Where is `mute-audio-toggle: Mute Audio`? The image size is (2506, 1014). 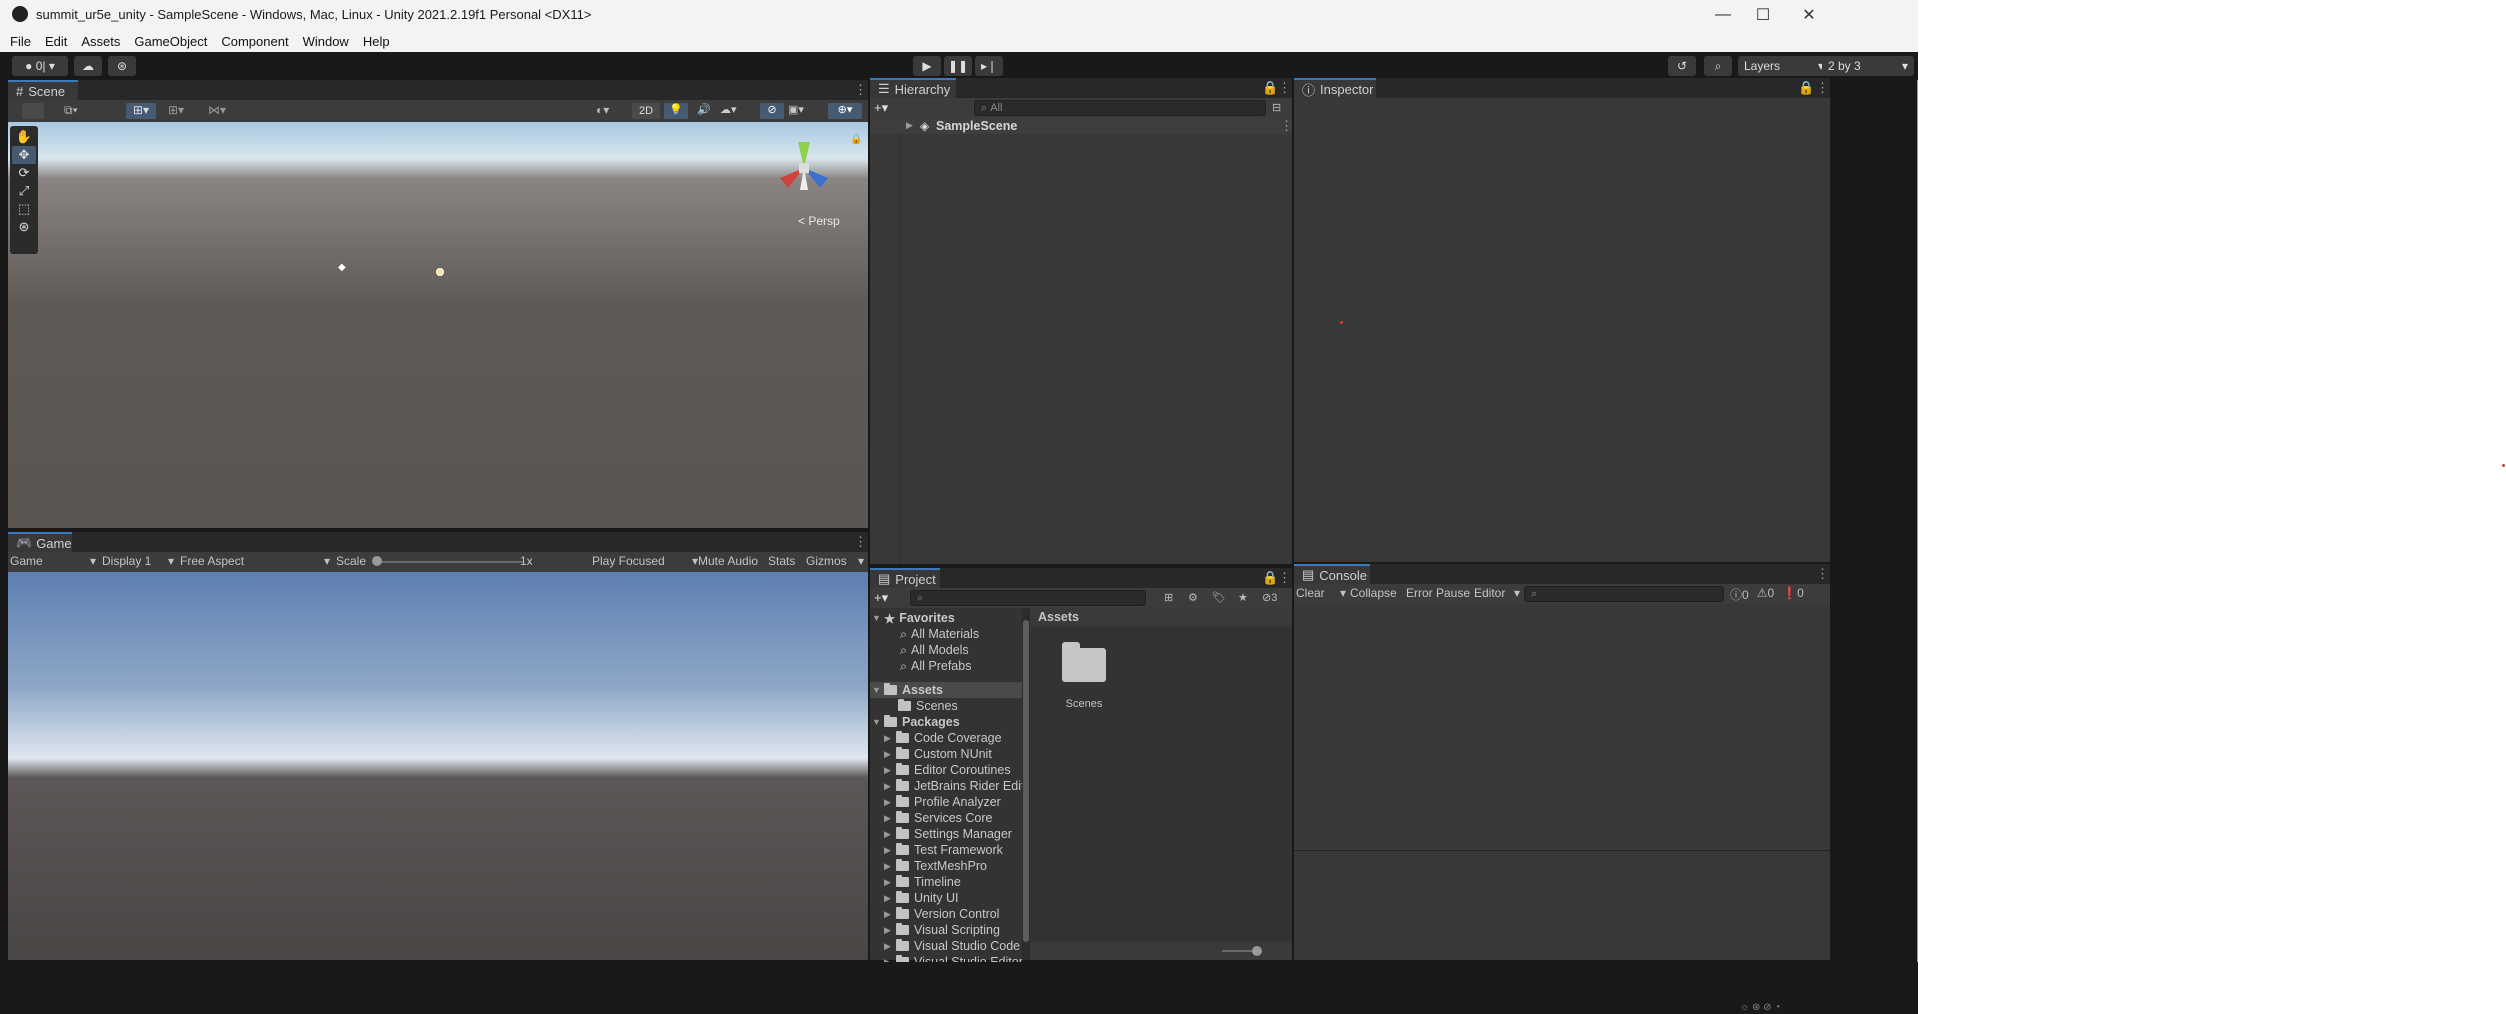 mute-audio-toggle: Mute Audio is located at coordinates (728, 561).